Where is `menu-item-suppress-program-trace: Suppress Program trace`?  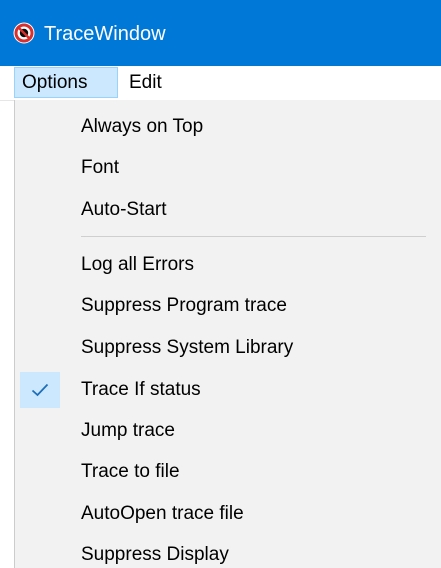 menu-item-suppress-program-trace: Suppress Program trace is located at coordinates (228, 306).